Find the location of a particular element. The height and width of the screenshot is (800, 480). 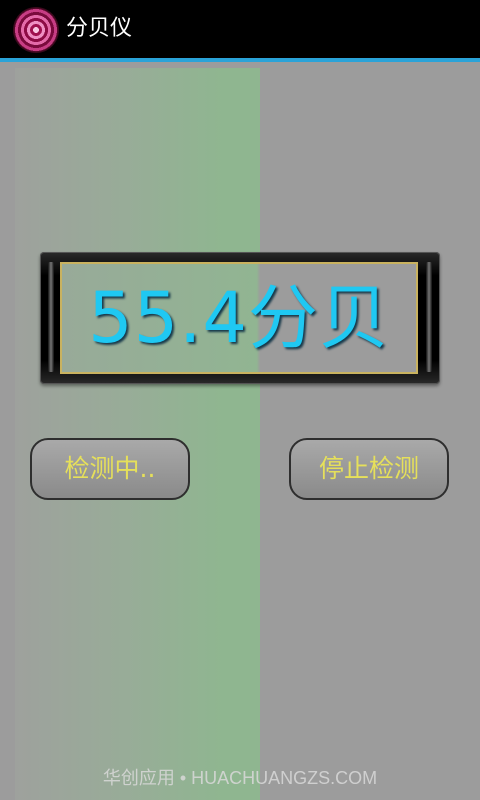

level-indicator-top-gap is located at coordinates (137, 65).